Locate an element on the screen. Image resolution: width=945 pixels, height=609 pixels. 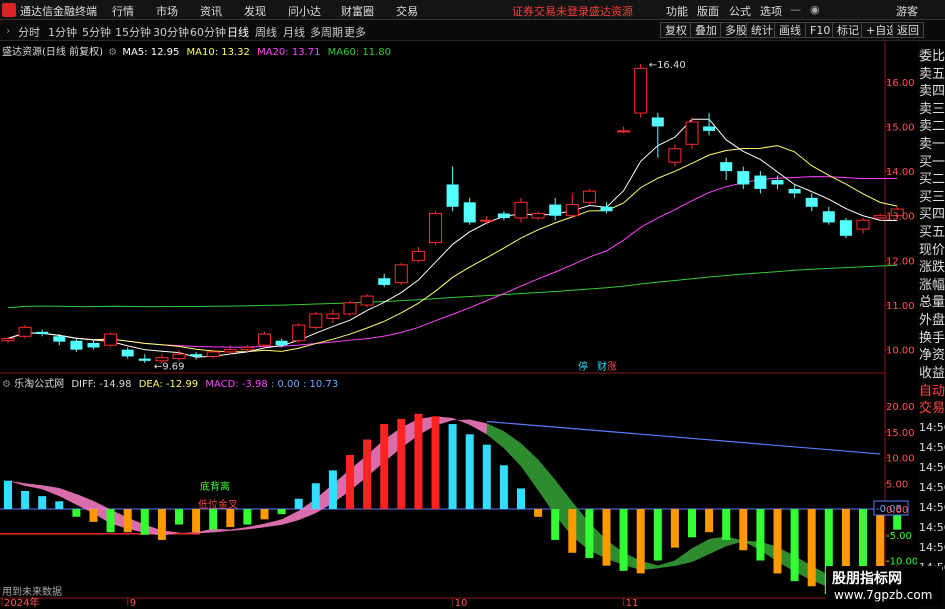
collapse-icon: ⚙ is located at coordinates (6, 384).